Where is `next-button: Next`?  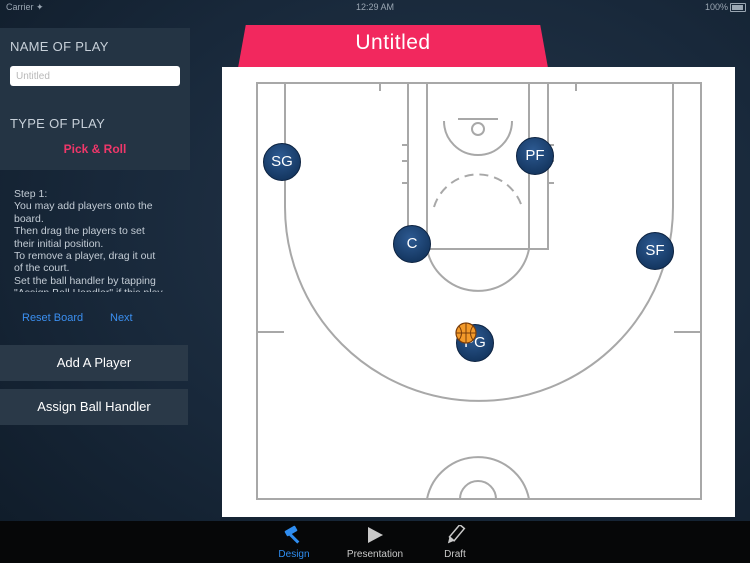
next-button: Next is located at coordinates (121, 318).